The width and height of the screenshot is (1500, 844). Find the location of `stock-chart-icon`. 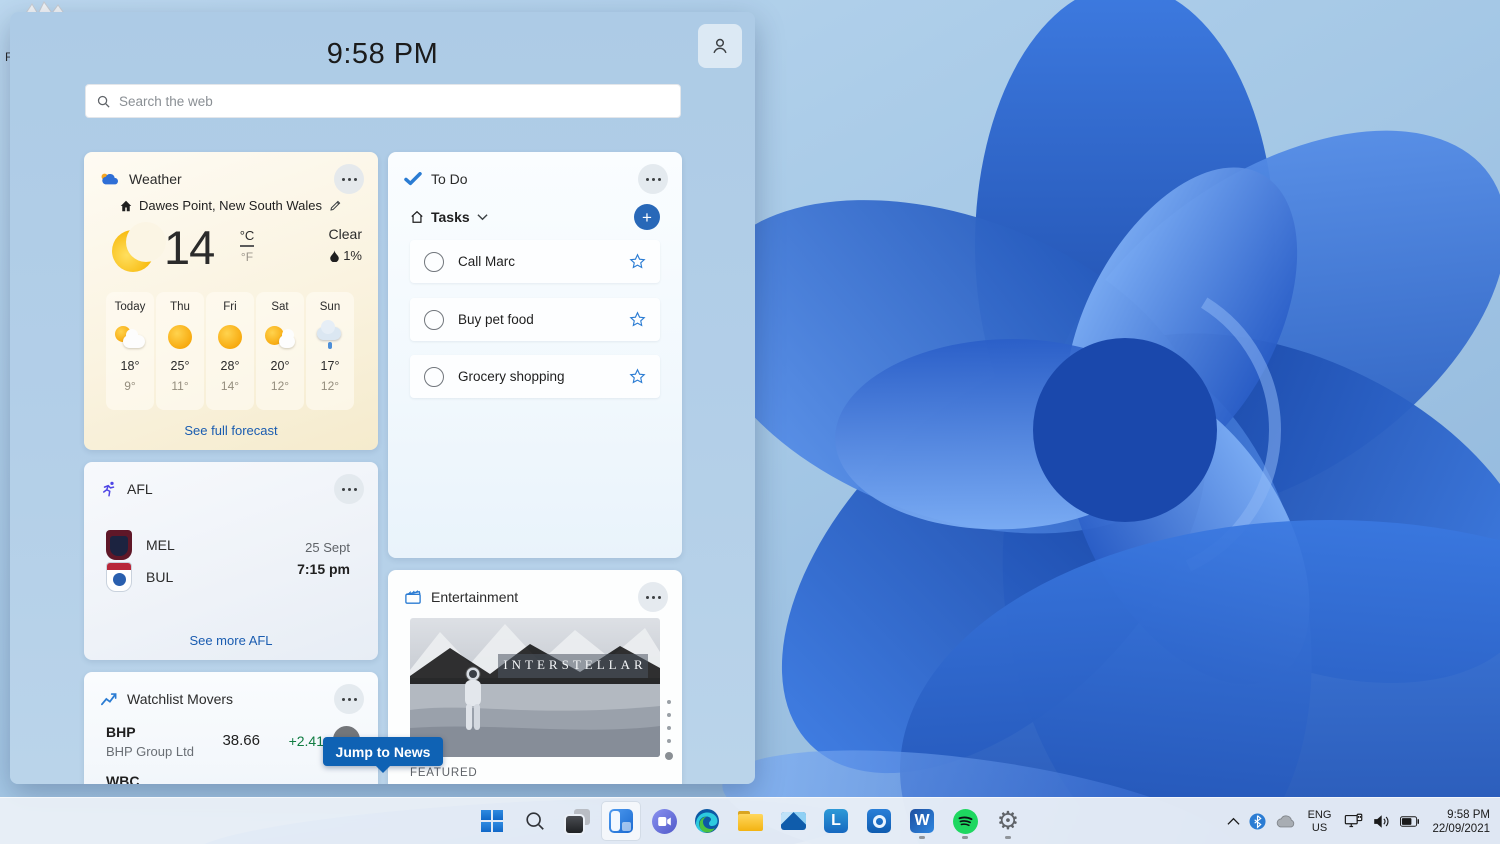

stock-chart-icon is located at coordinates (109, 699).